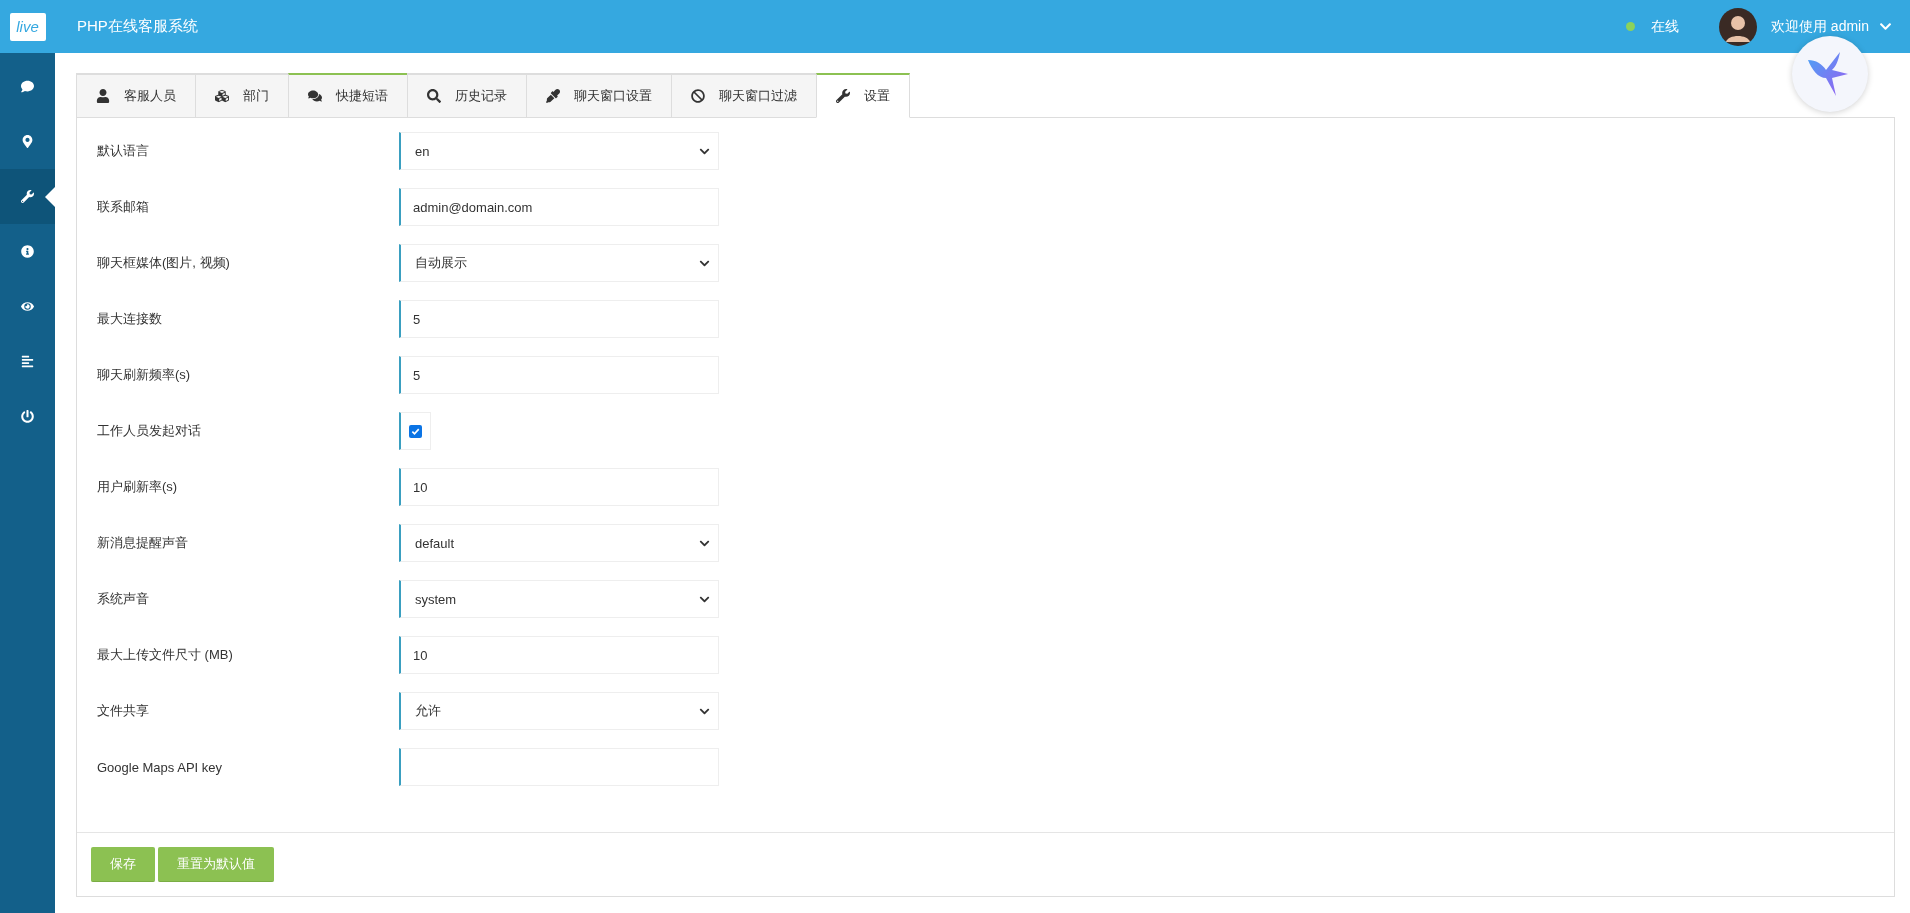  Describe the element at coordinates (559, 711) in the screenshot. I see `select-field: 允许` at that location.